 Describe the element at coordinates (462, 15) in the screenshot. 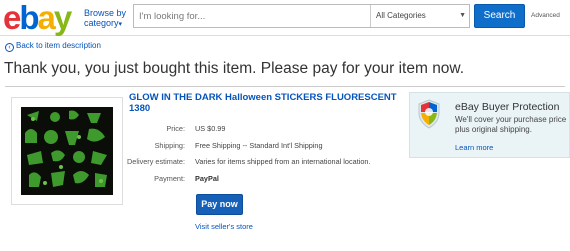

I see `dropdown-arrow-icon: ▼` at that location.